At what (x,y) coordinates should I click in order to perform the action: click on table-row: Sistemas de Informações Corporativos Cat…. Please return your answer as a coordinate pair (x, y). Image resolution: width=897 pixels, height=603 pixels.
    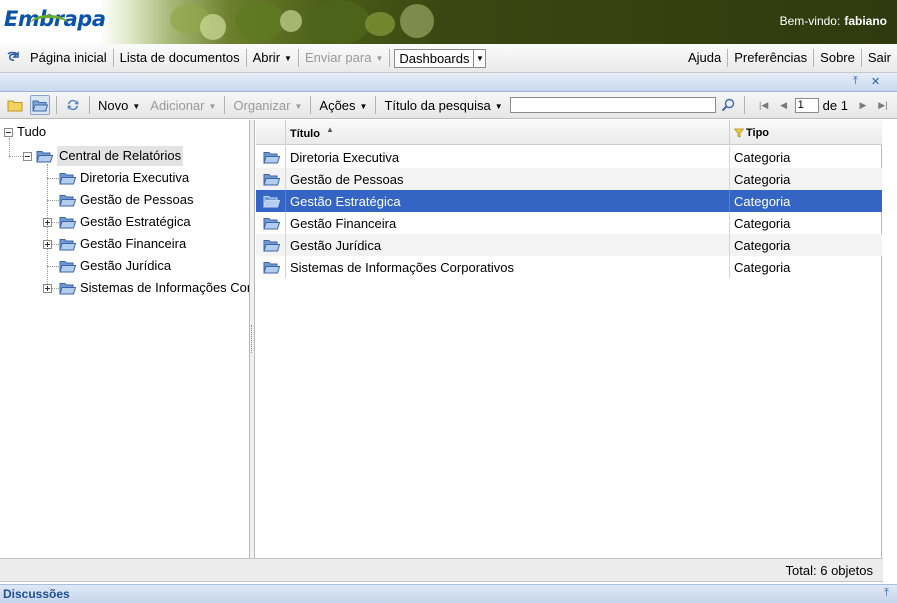
    Looking at the image, I should click on (569, 267).